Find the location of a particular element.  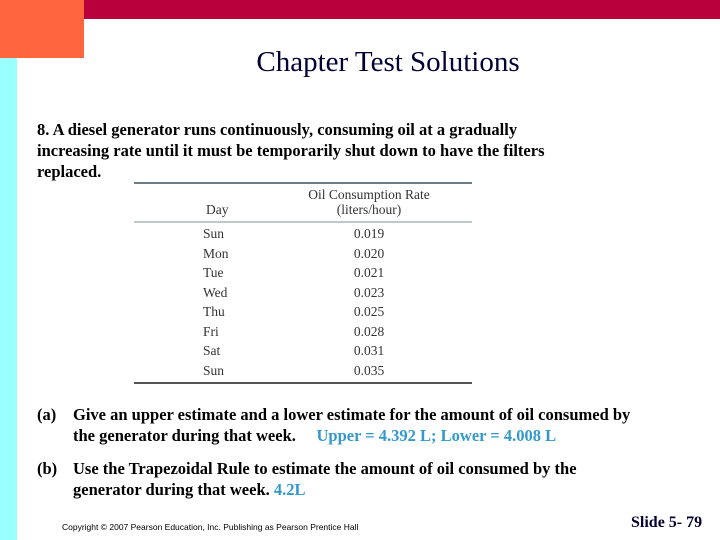

row-rate: 0.023 is located at coordinates (369, 292).